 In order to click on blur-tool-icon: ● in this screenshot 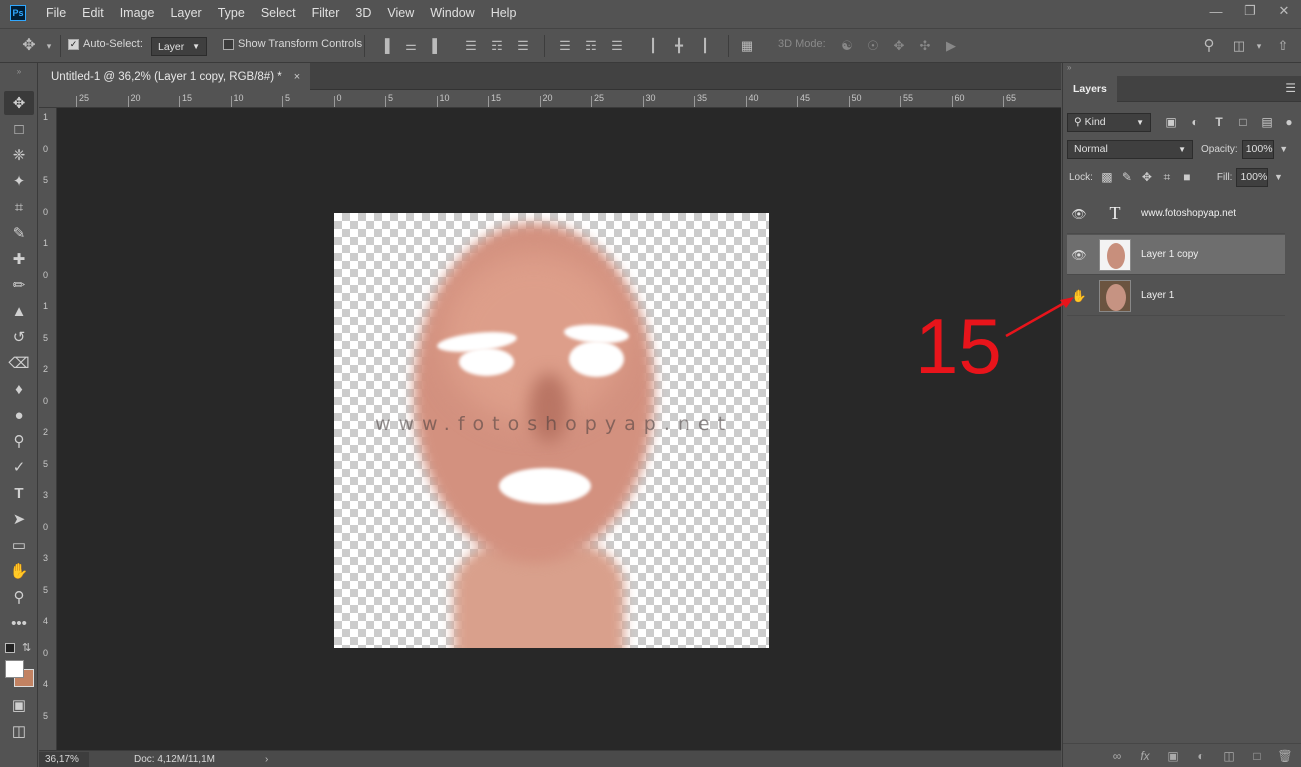, I will do `click(19, 415)`.